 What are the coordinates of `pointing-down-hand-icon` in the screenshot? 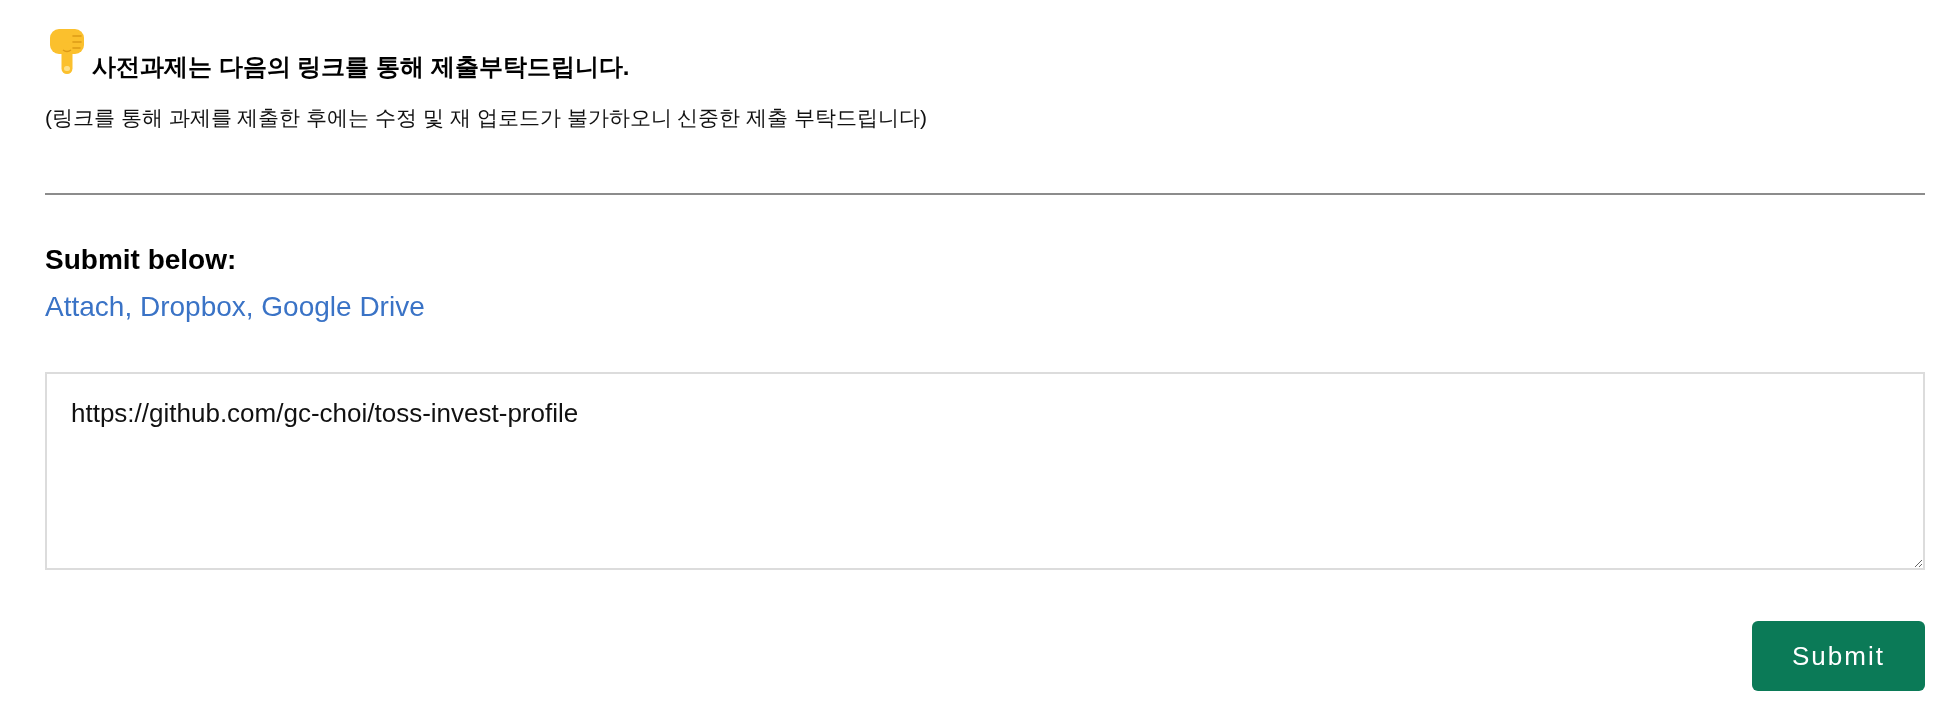 It's located at (67, 51).